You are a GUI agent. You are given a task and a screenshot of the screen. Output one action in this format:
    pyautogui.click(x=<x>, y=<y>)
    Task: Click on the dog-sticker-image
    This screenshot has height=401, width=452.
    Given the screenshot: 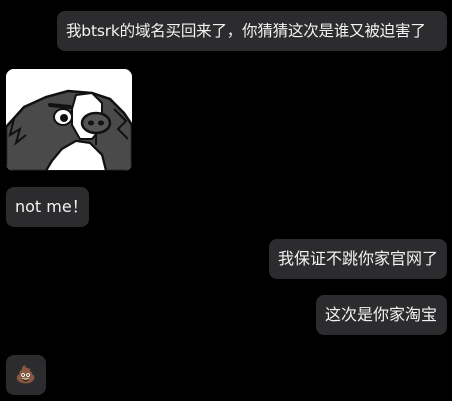 What is the action you would take?
    pyautogui.click(x=69, y=120)
    